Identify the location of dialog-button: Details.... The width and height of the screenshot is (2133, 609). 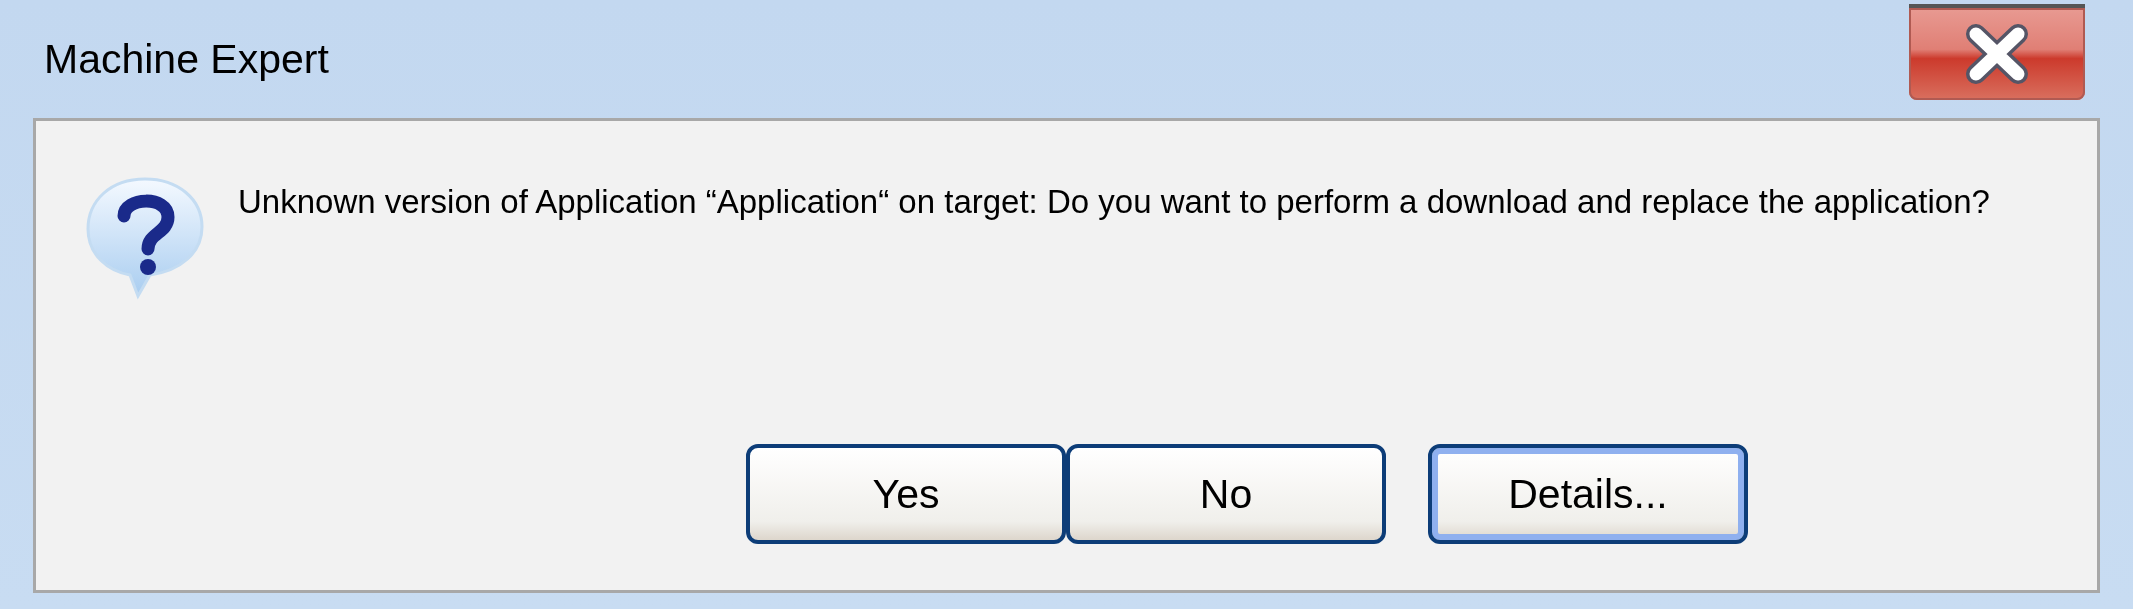
(1588, 494).